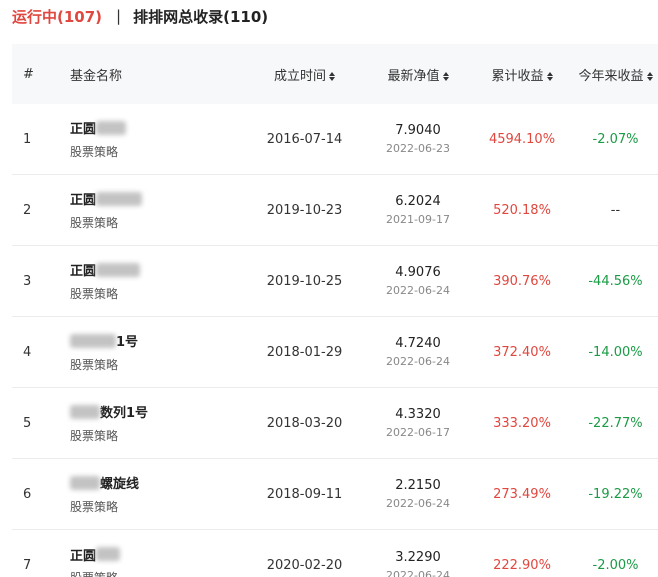  What do you see at coordinates (304, 494) in the screenshot?
I see `inception-date: 2018-09-11` at bounding box center [304, 494].